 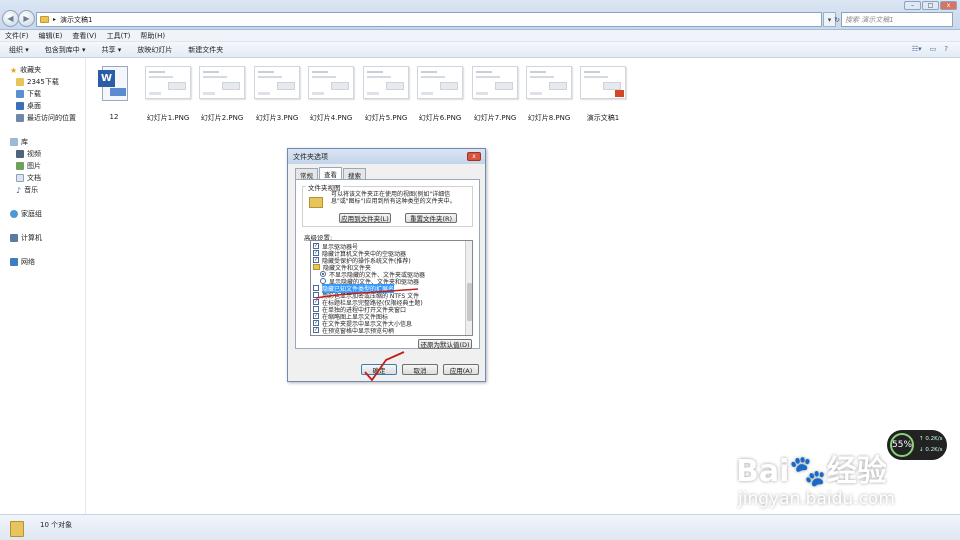 What do you see at coordinates (31, 238) in the screenshot?
I see `sidebar-label: 计算机` at bounding box center [31, 238].